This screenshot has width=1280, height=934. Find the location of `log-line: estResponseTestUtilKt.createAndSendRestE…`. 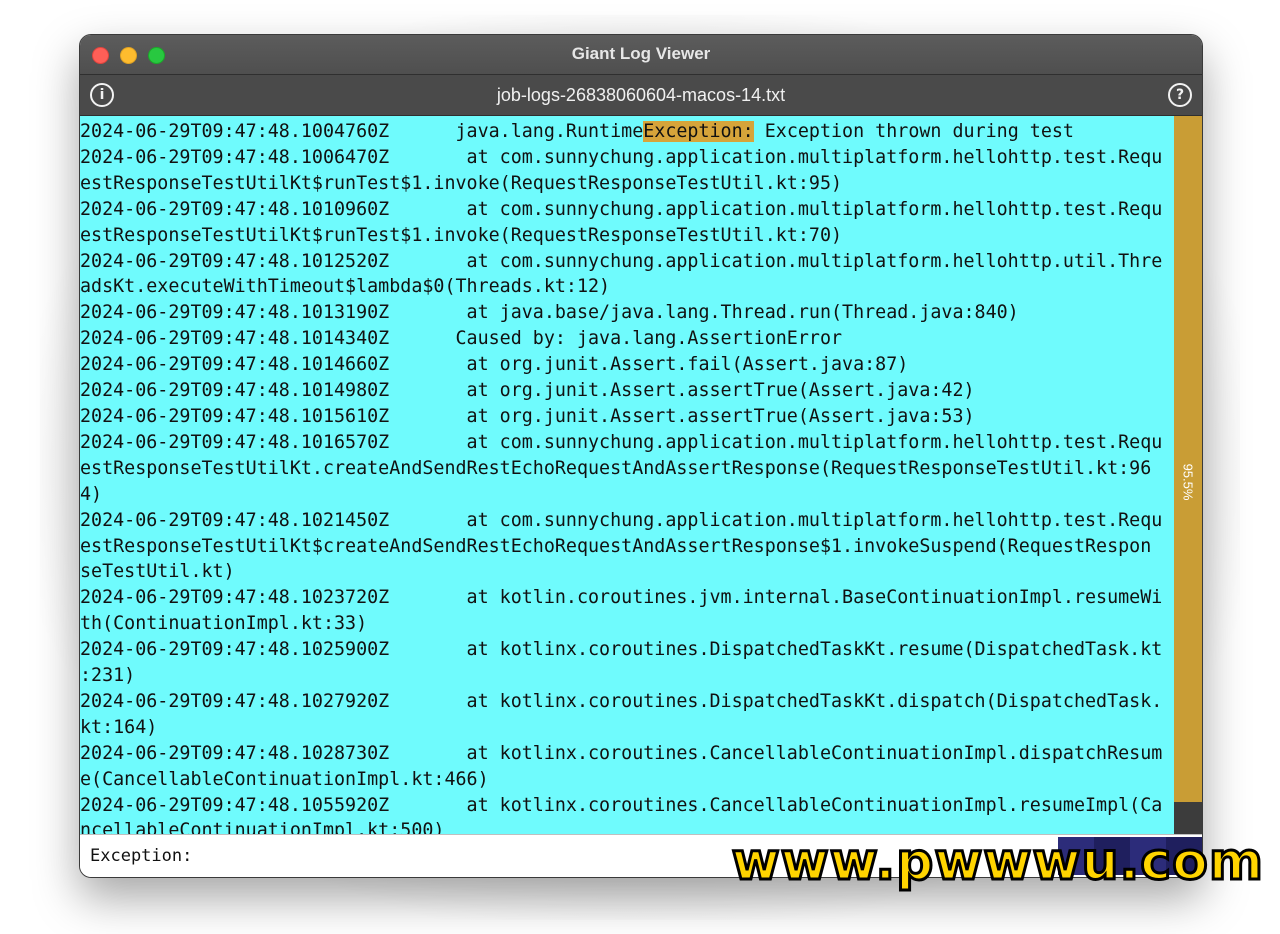

log-line: estResponseTestUtilKt.createAndSendRestE… is located at coordinates (627, 469).